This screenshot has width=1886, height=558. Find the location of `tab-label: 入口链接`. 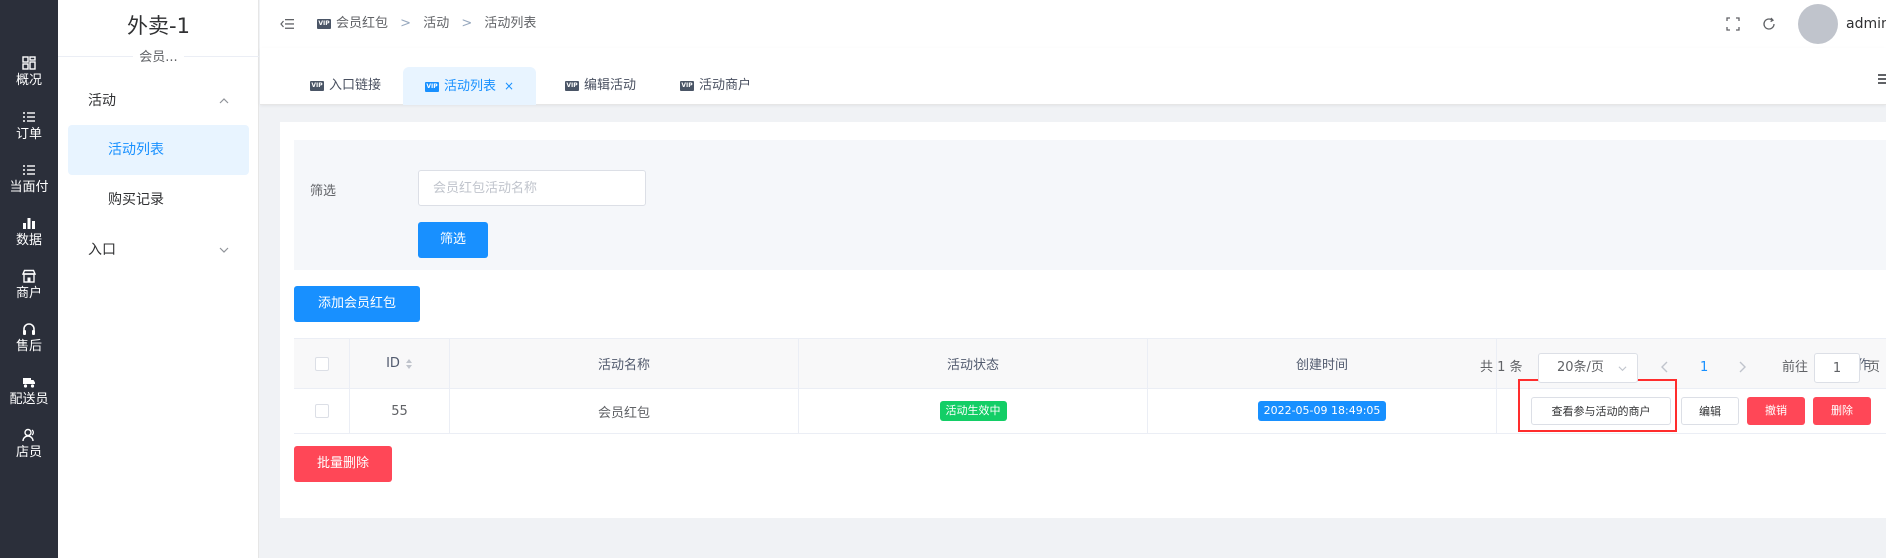

tab-label: 入口链接 is located at coordinates (355, 85).